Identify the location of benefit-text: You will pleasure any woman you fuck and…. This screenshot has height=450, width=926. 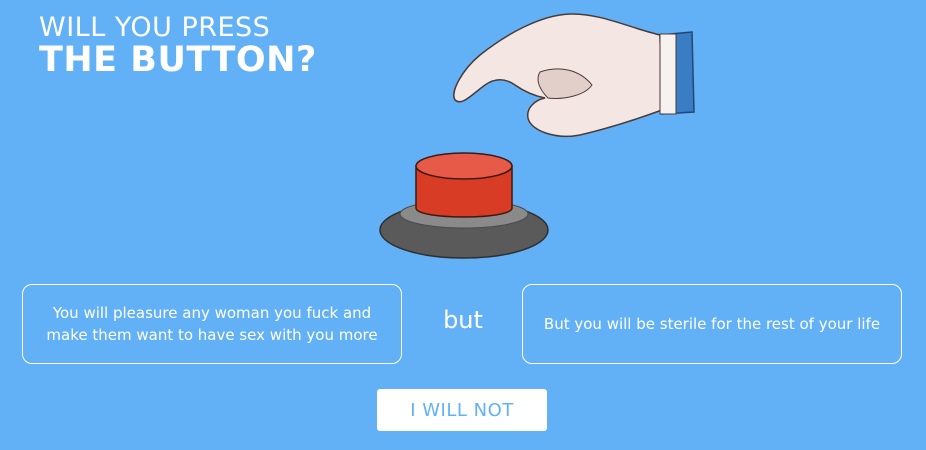
(212, 324).